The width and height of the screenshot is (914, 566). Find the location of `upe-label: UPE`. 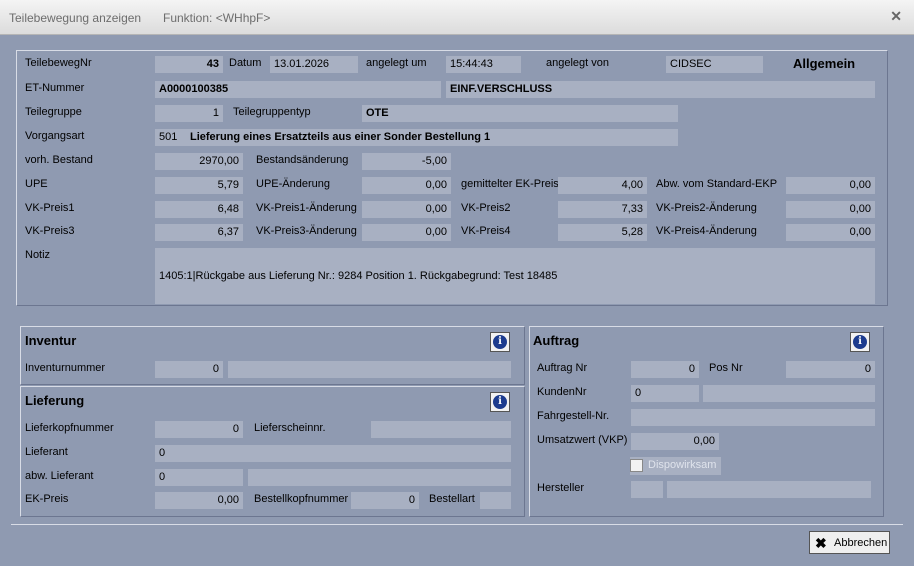

upe-label: UPE is located at coordinates (36, 184).